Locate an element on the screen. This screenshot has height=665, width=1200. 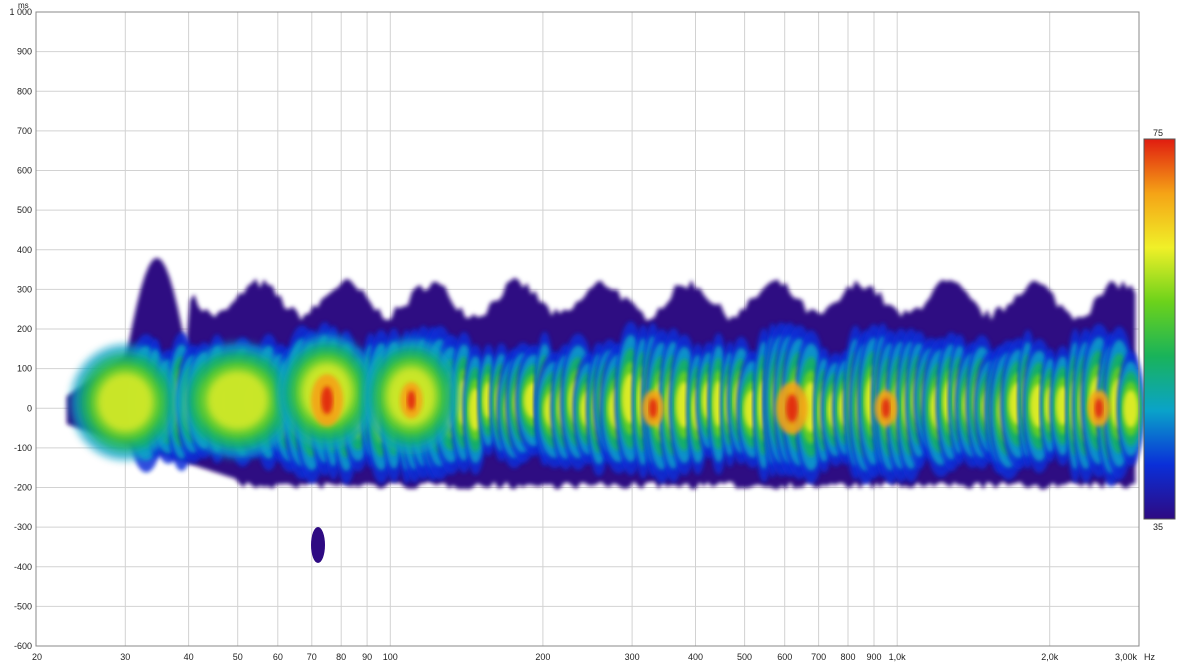
y-tick-label: -500 is located at coordinates (23, 606).